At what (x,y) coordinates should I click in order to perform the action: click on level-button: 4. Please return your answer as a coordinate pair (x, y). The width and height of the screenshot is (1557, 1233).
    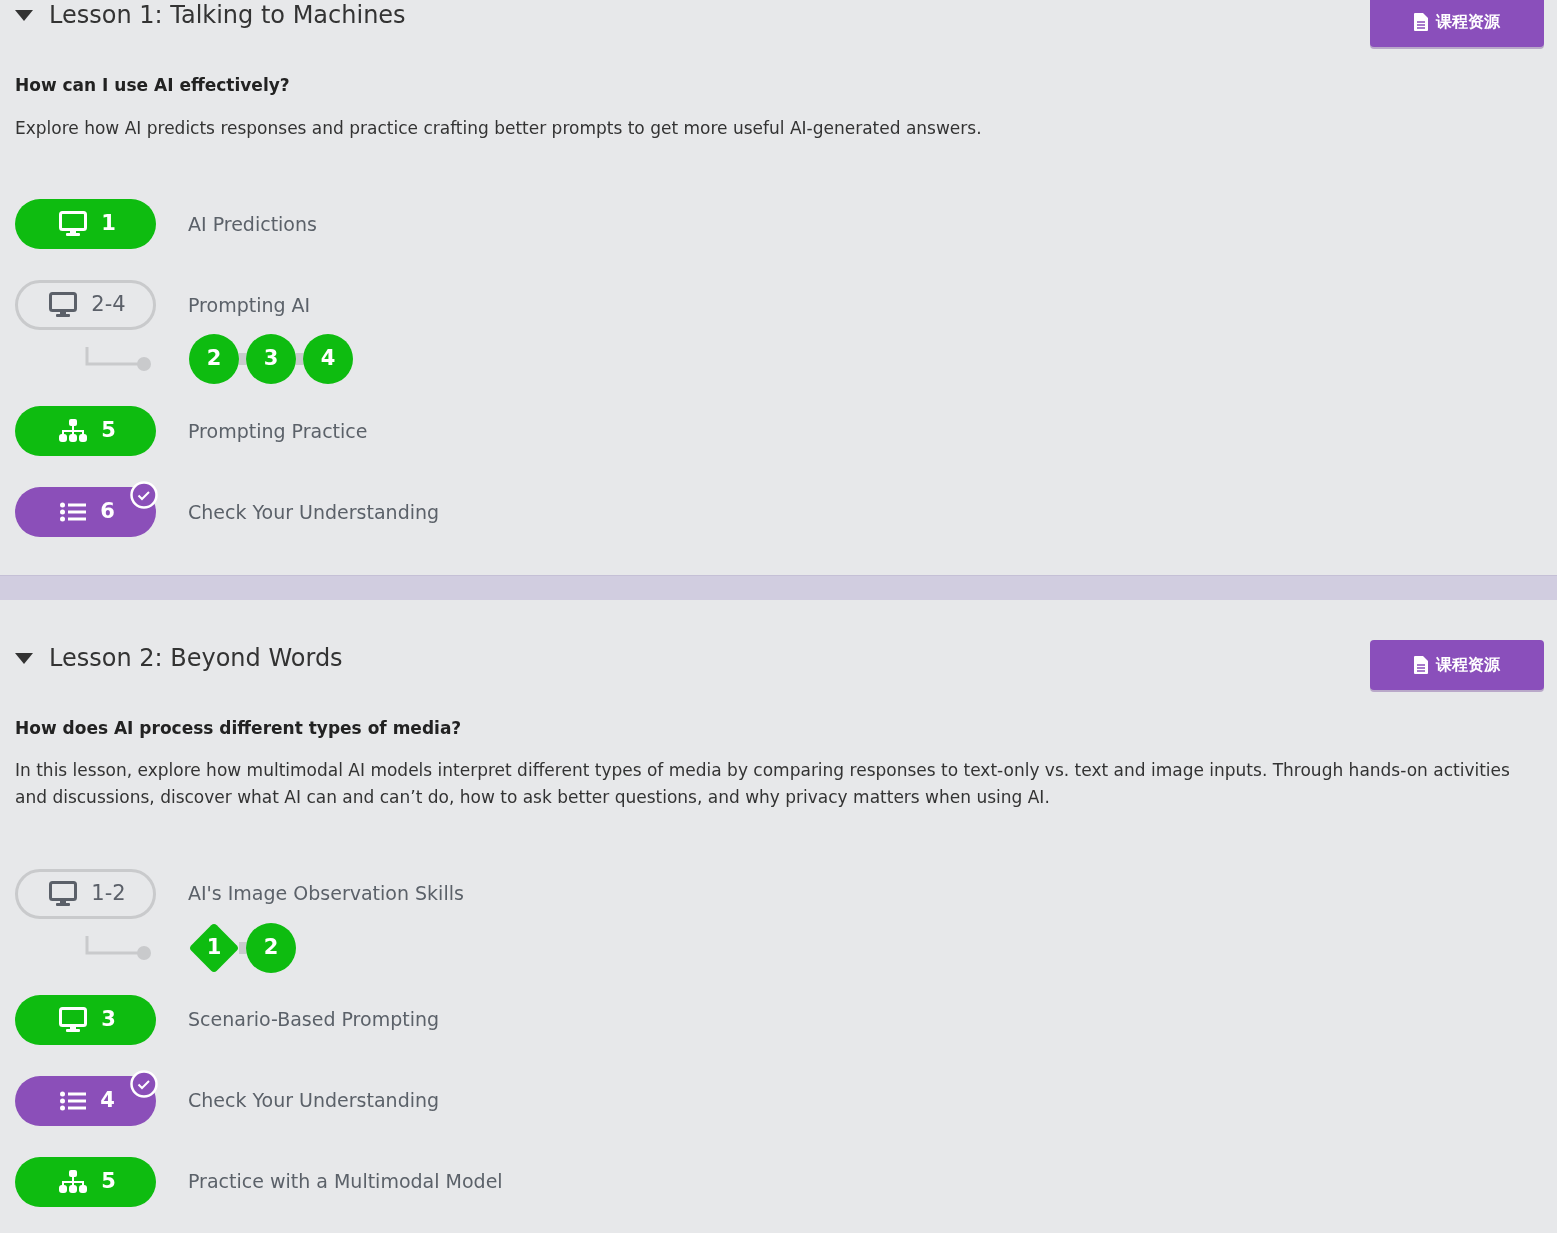
    Looking at the image, I should click on (85, 1100).